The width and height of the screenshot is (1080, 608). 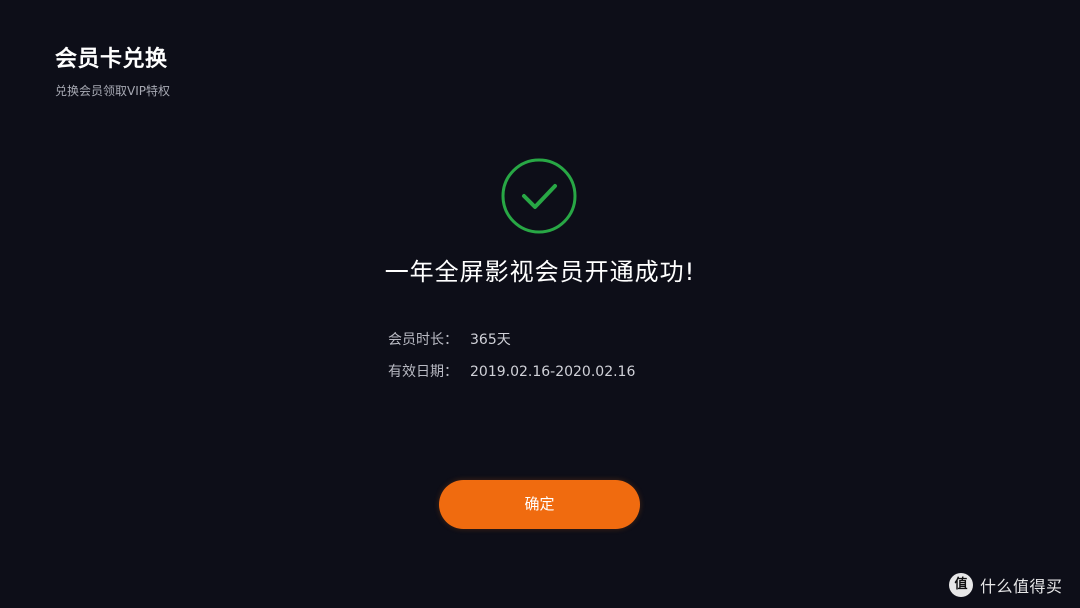 I want to click on page-subtitle: 兑换会员领取VIP特权, so click(x=112, y=91).